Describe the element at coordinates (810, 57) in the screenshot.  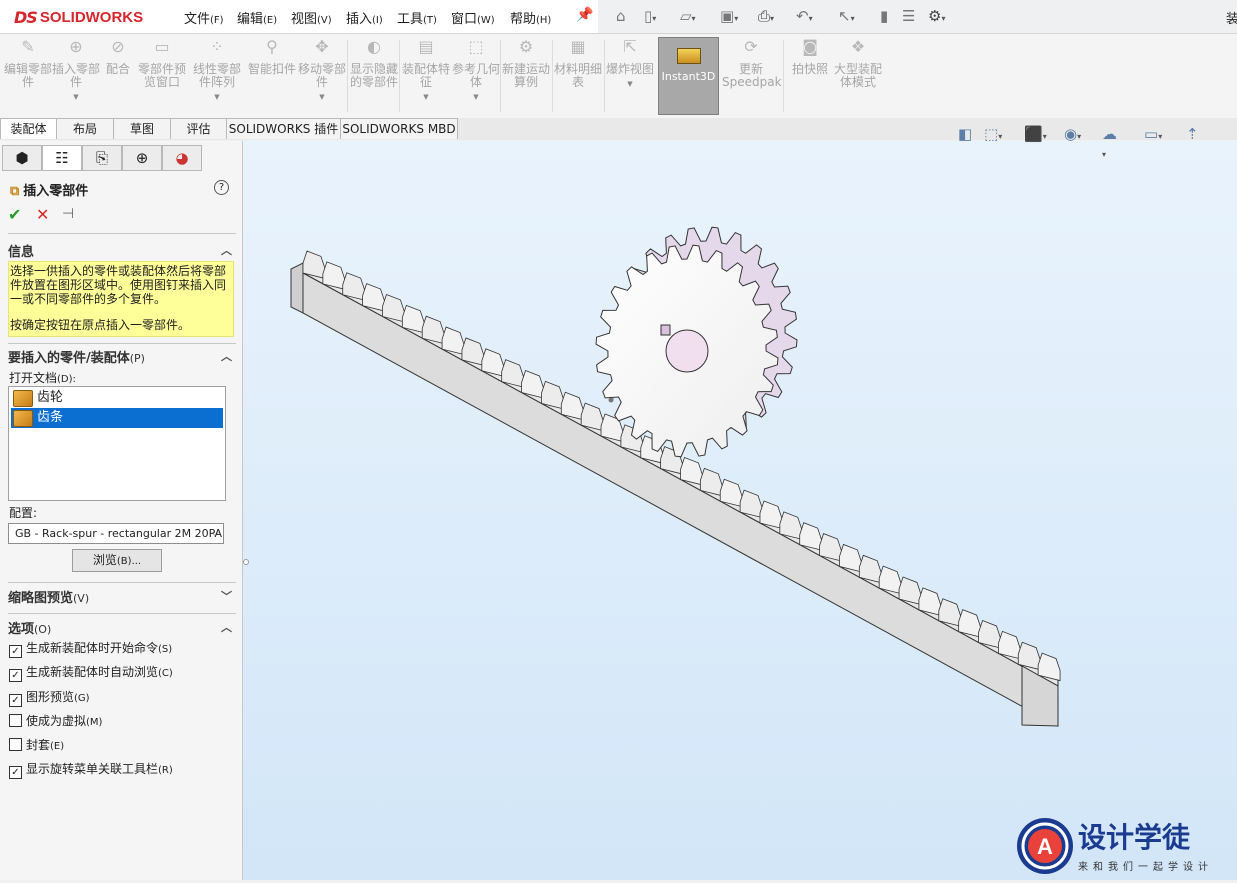
I see `take-snapshot-button: ◙ 拍快照` at that location.